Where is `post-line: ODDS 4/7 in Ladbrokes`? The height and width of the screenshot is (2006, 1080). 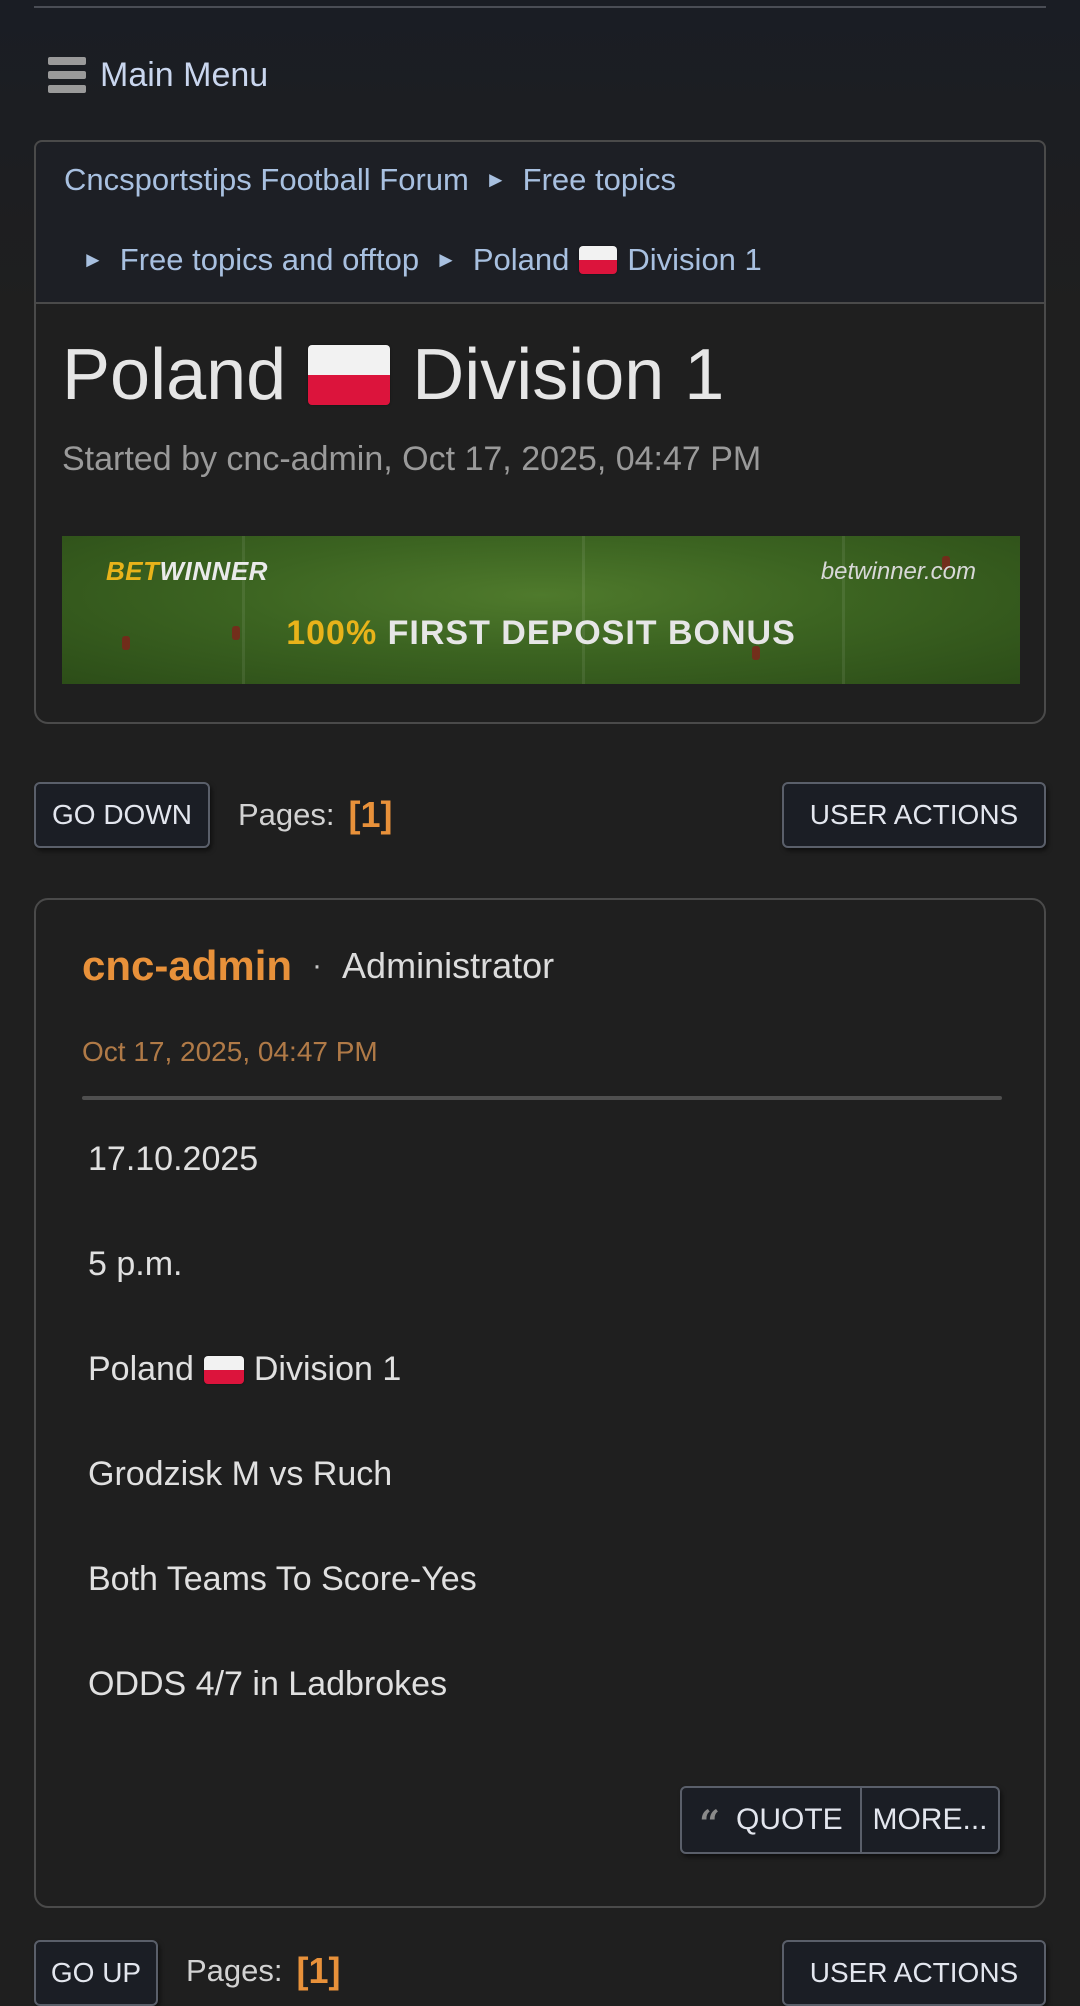 post-line: ODDS 4/7 in Ladbrokes is located at coordinates (268, 1684).